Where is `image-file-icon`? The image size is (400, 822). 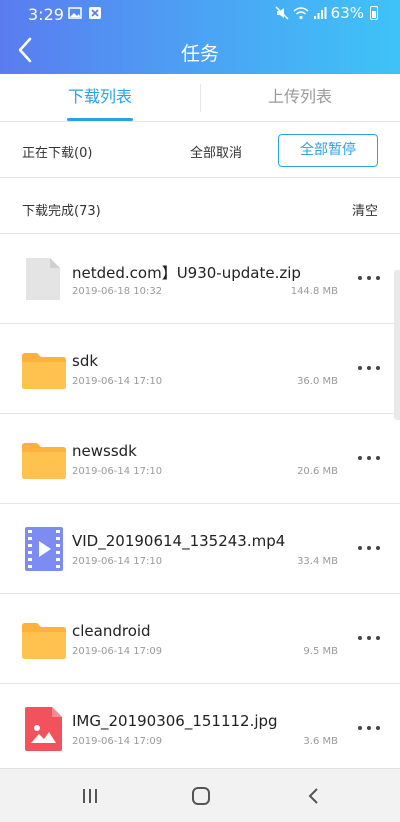
image-file-icon is located at coordinates (43, 729).